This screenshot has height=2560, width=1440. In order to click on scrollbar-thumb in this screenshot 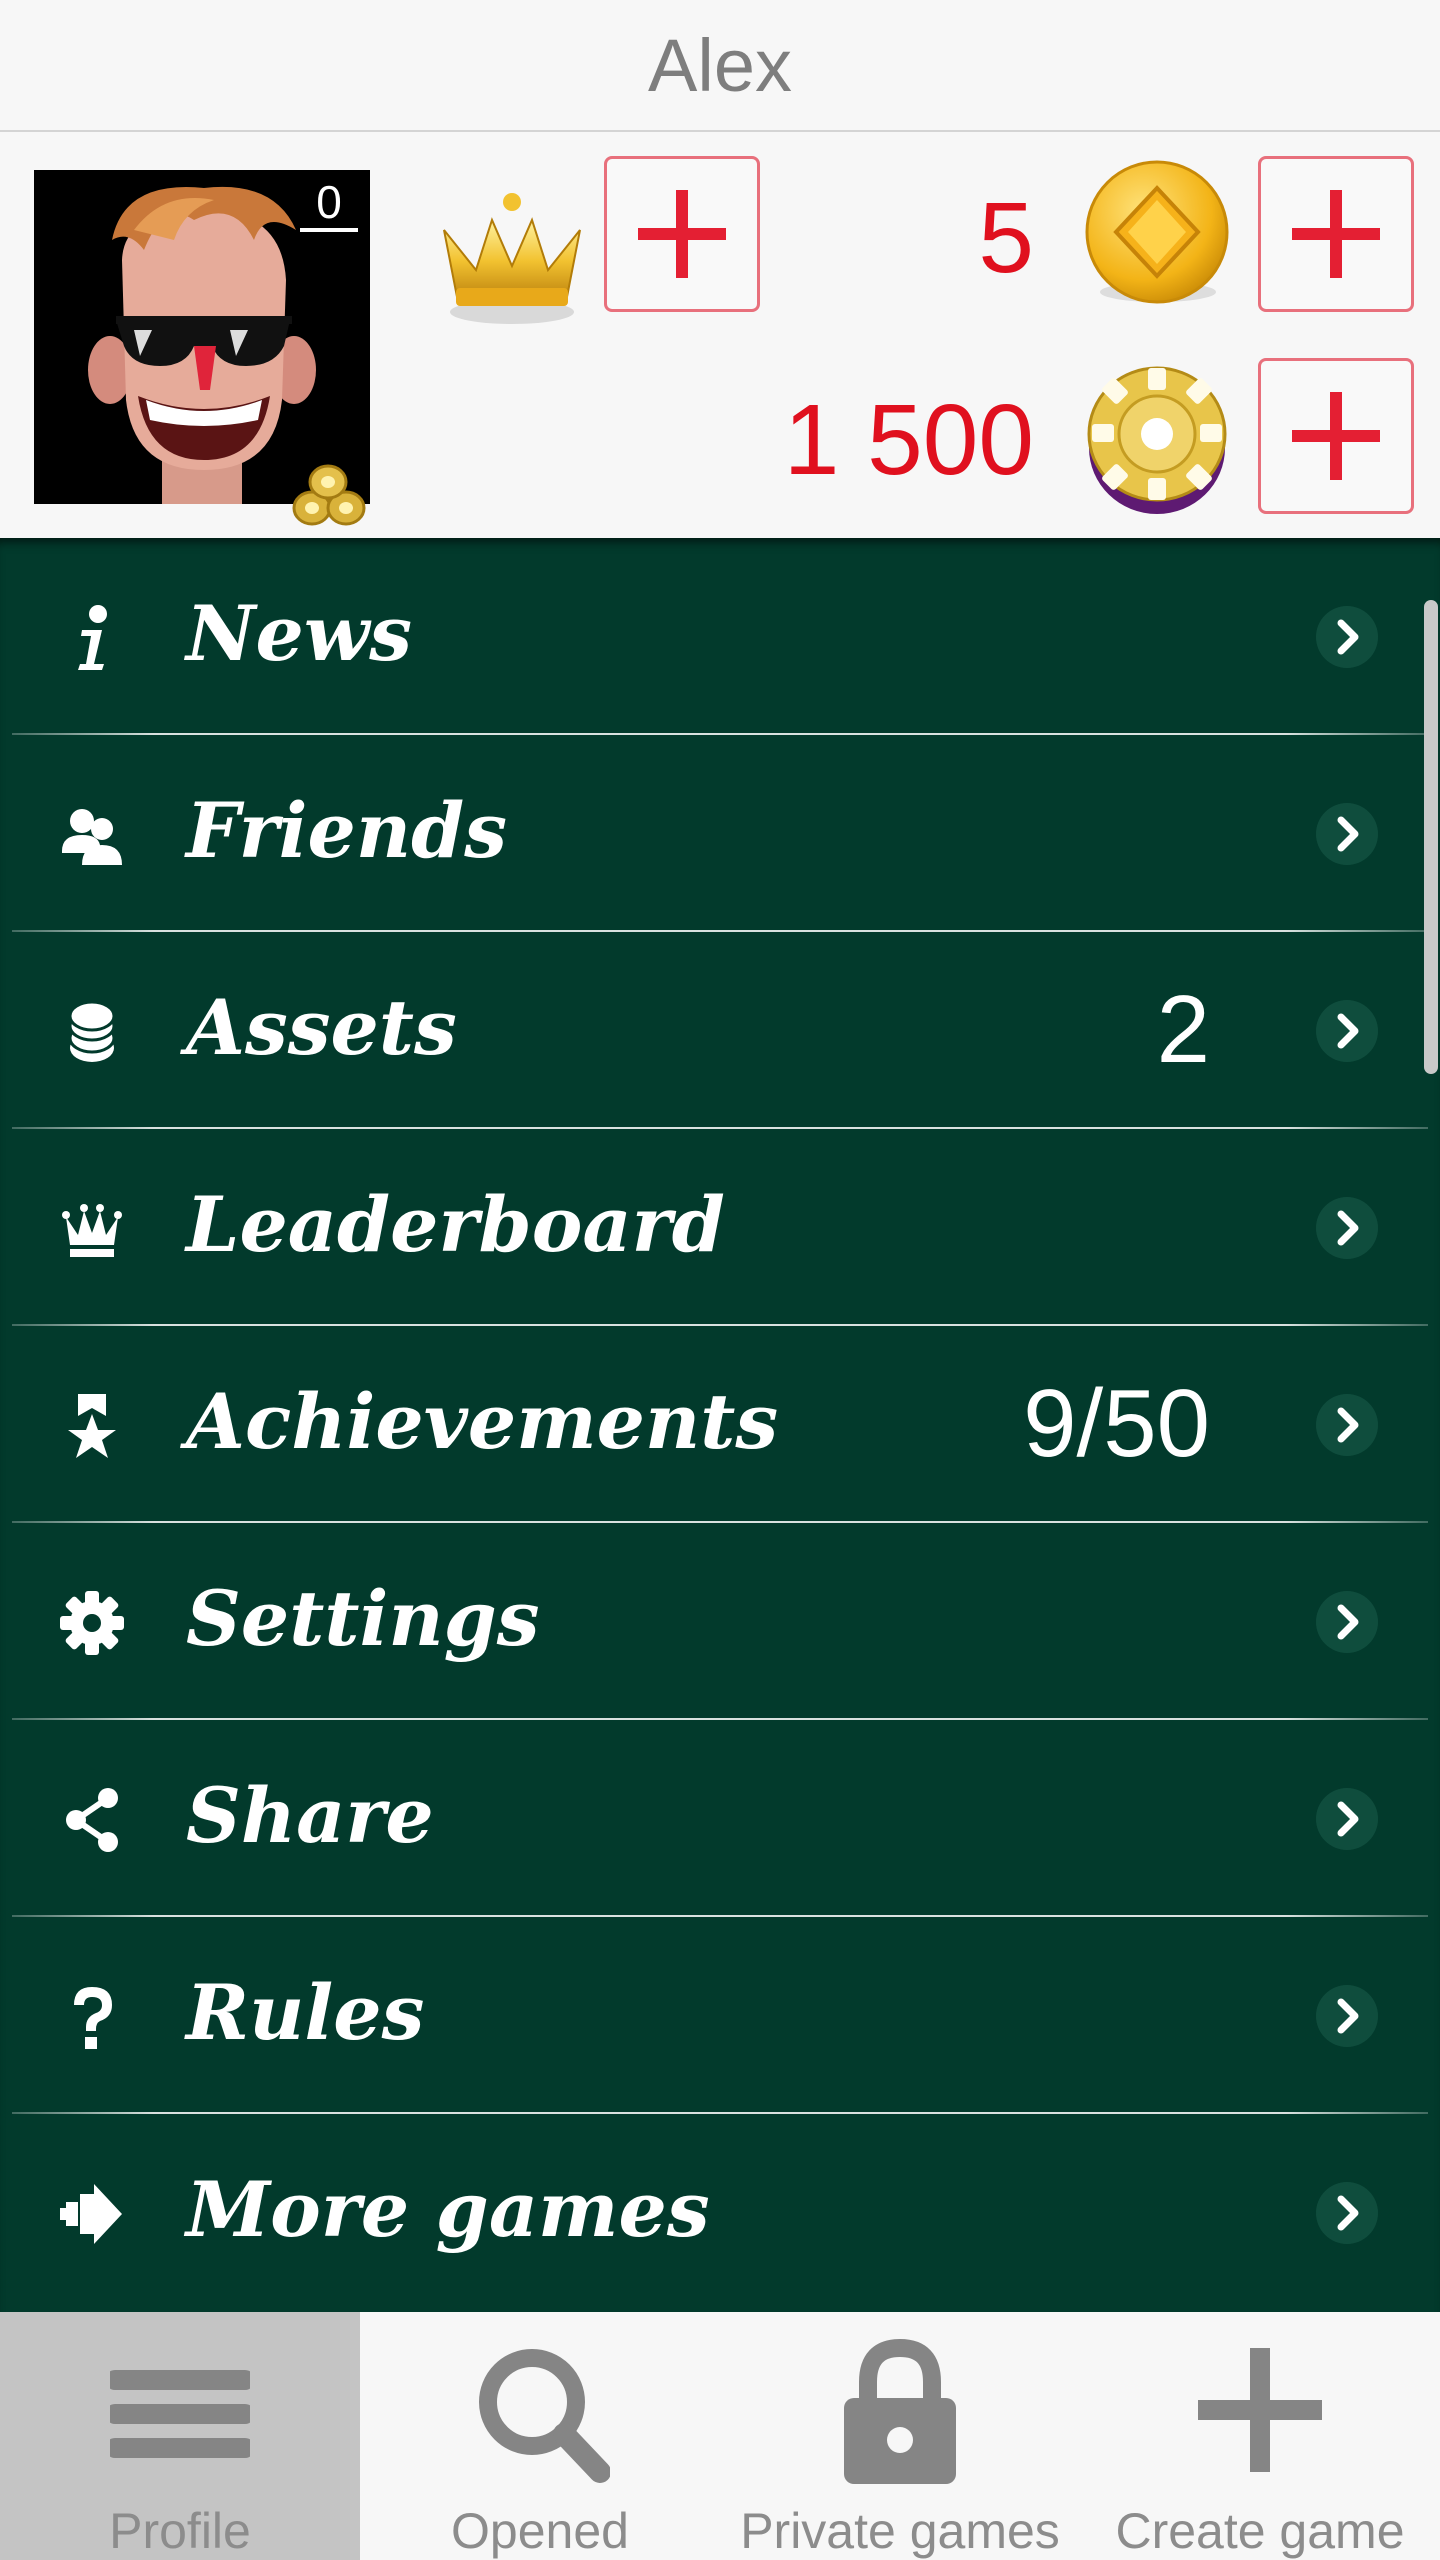, I will do `click(1431, 837)`.